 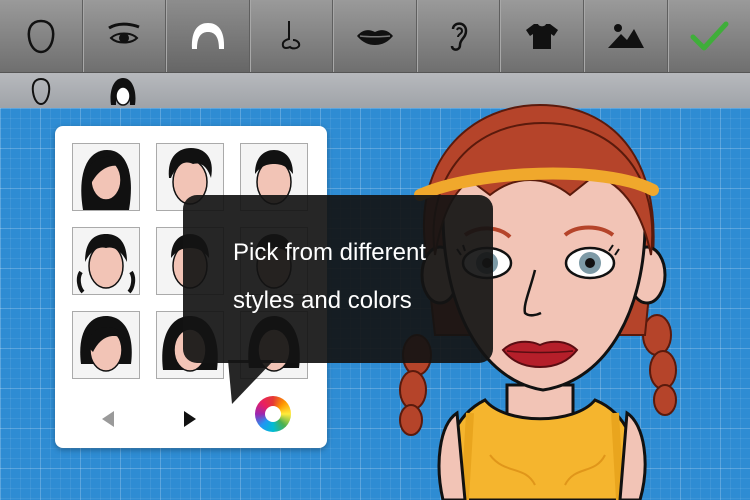 I want to click on hair-icon, so click(x=207, y=36).